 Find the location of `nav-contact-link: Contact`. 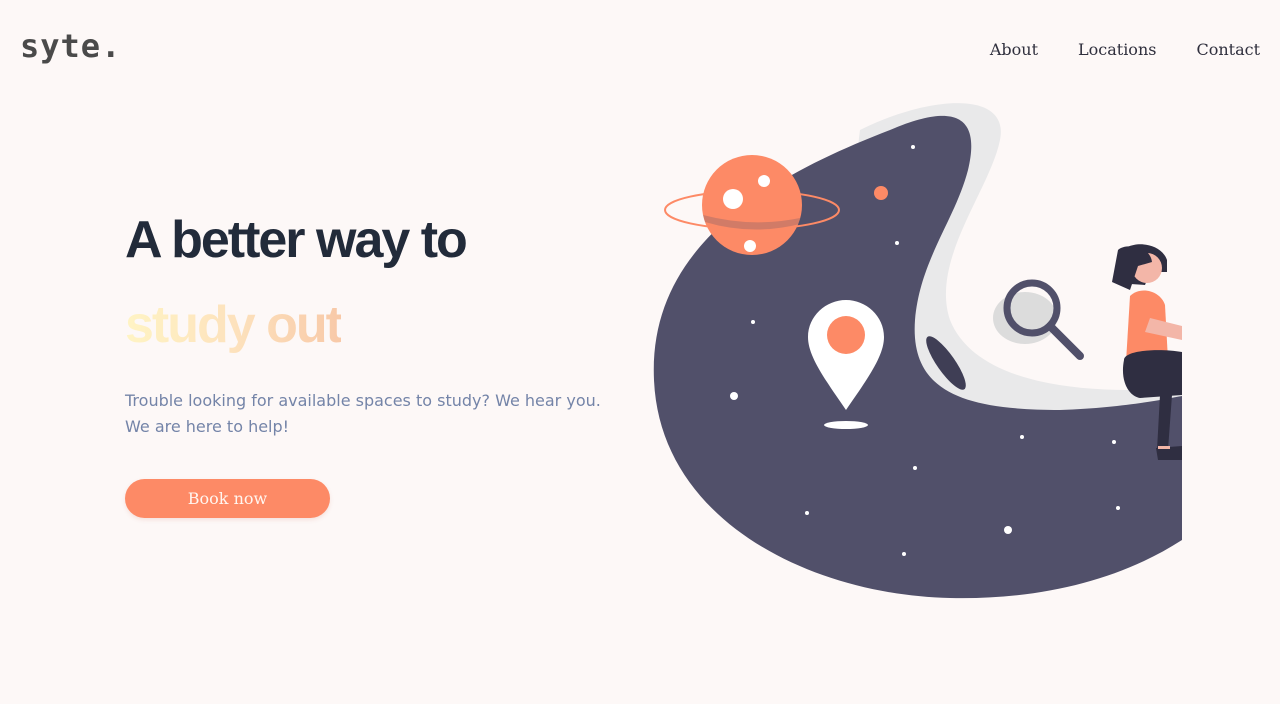

nav-contact-link: Contact is located at coordinates (1228, 49).